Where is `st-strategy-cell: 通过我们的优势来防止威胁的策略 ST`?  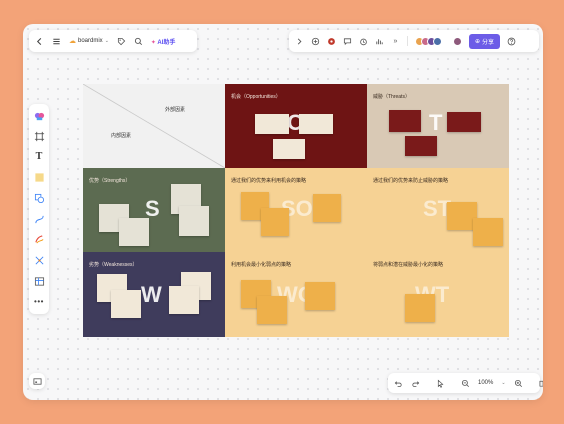 st-strategy-cell: 通过我们的优势来防止威胁的策略 ST is located at coordinates (438, 210).